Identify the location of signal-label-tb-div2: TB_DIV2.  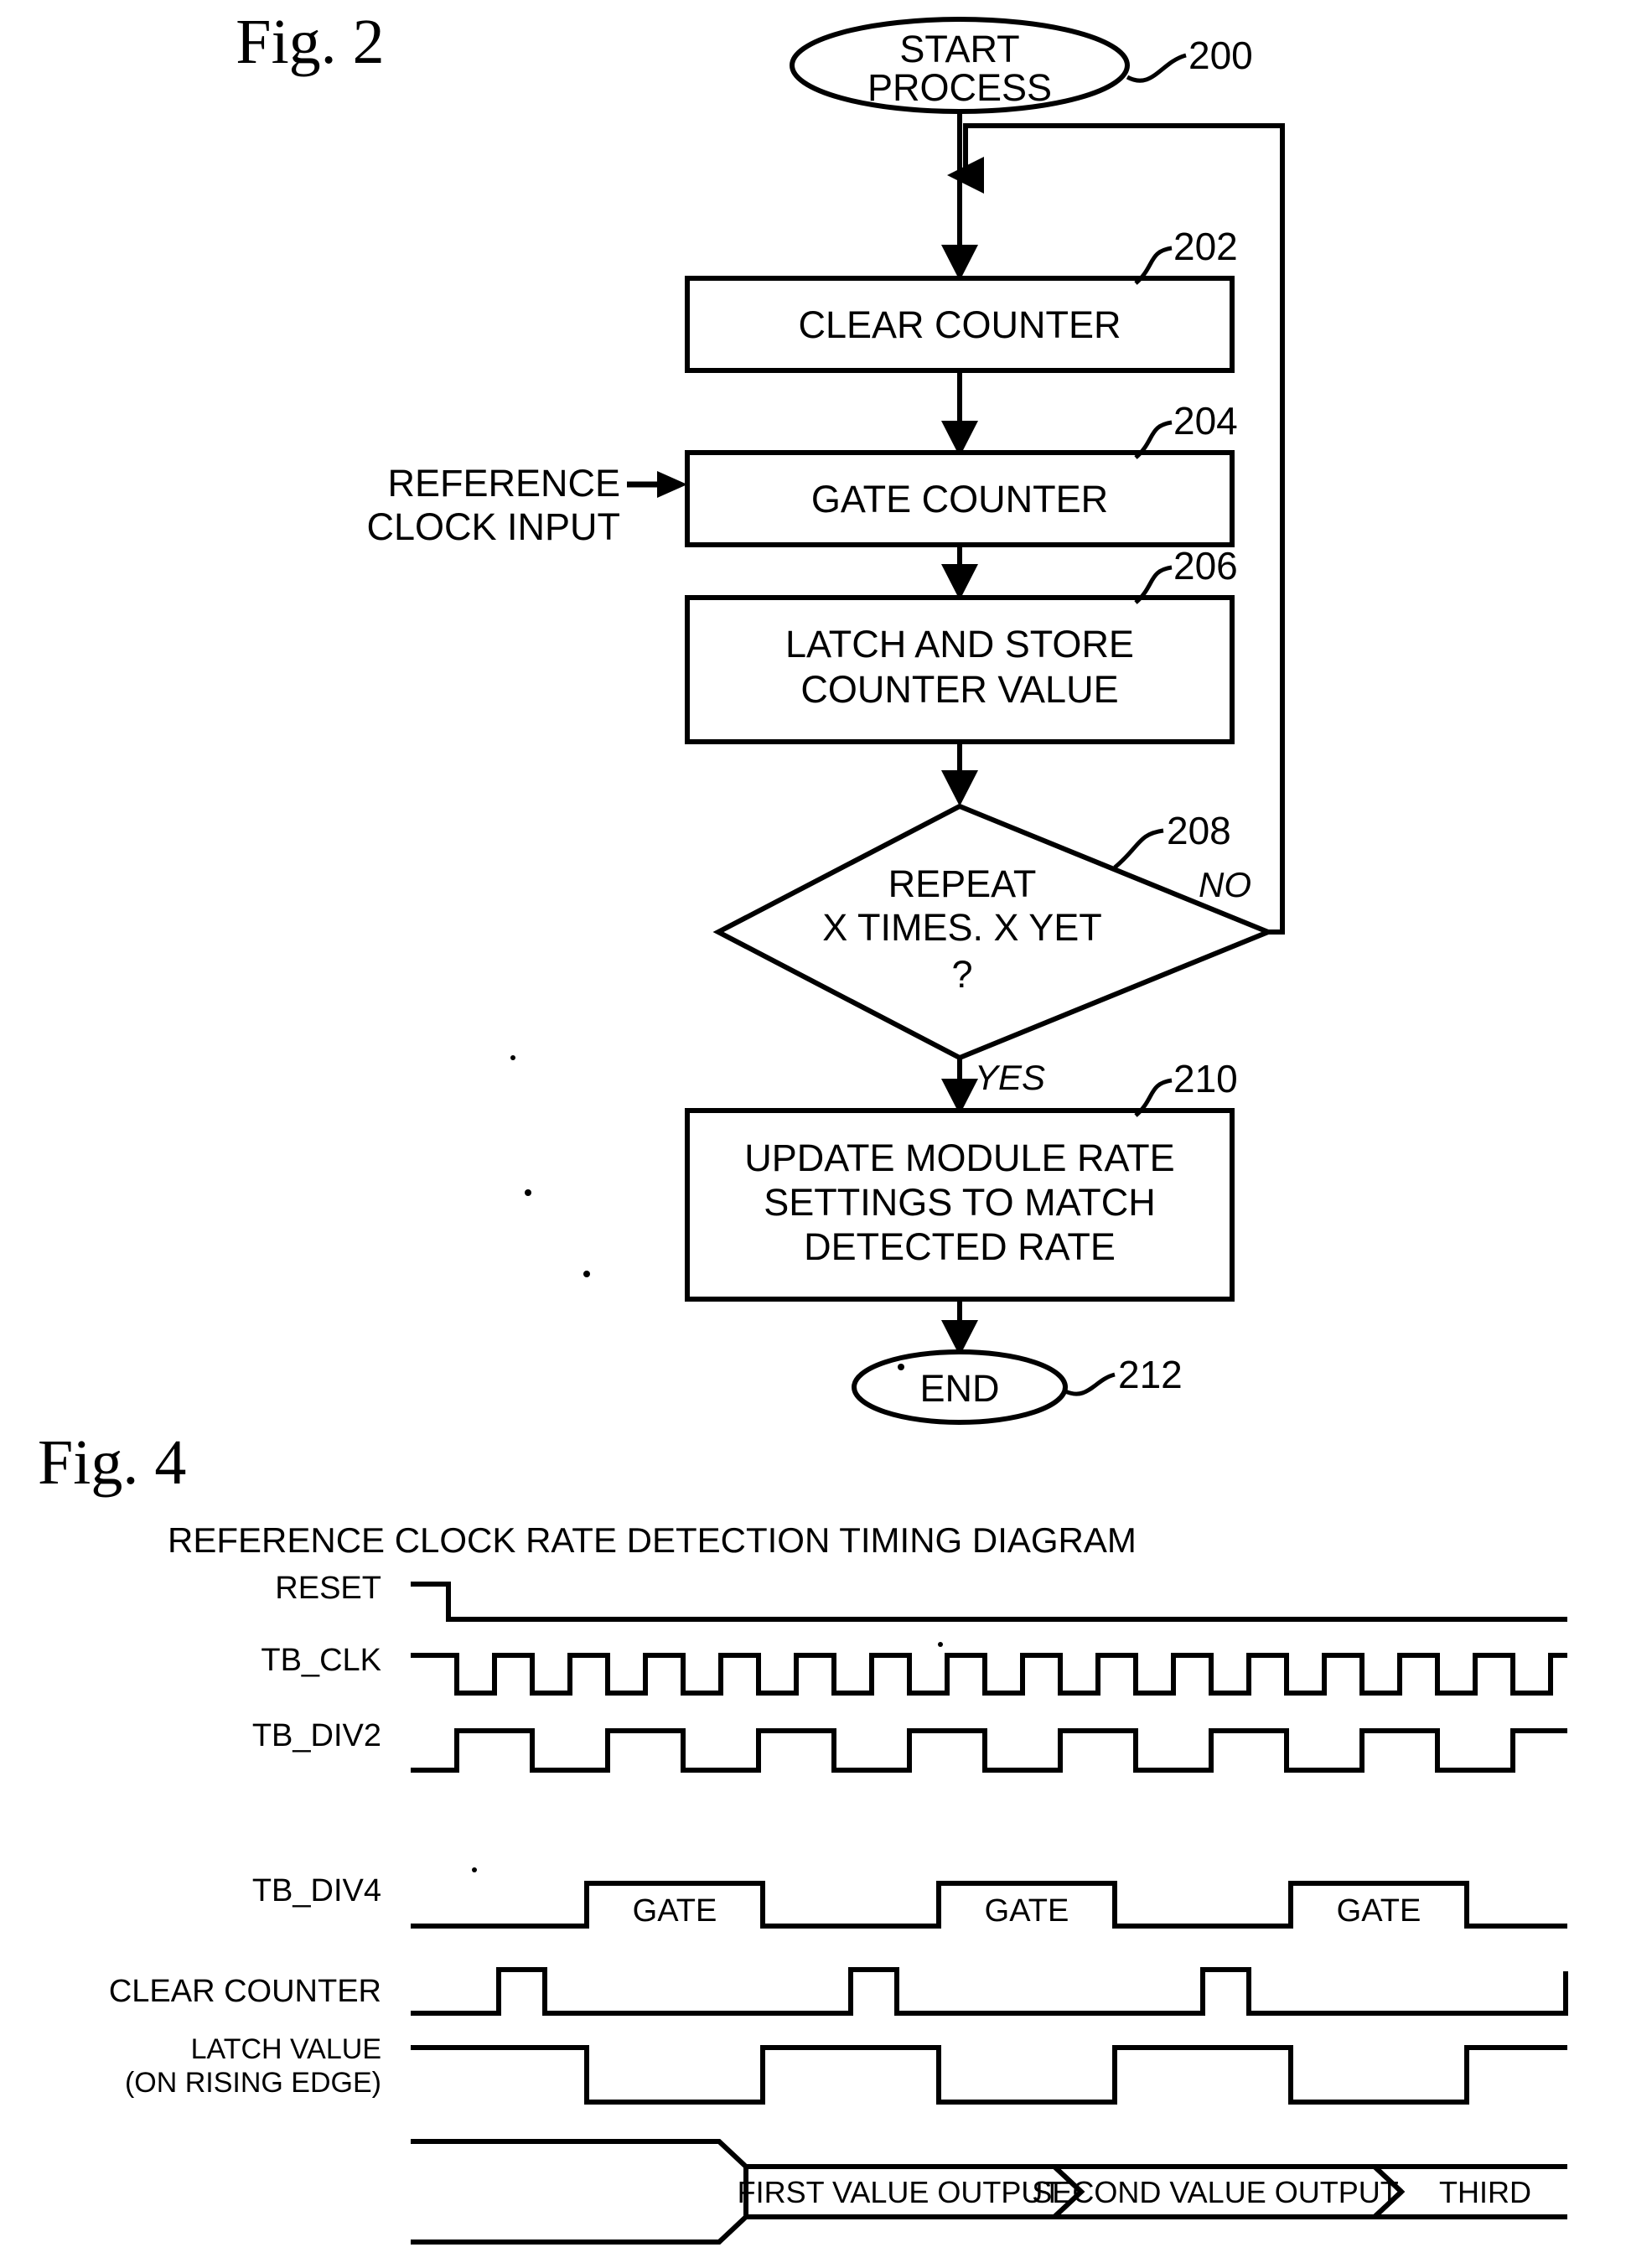
(316, 1735).